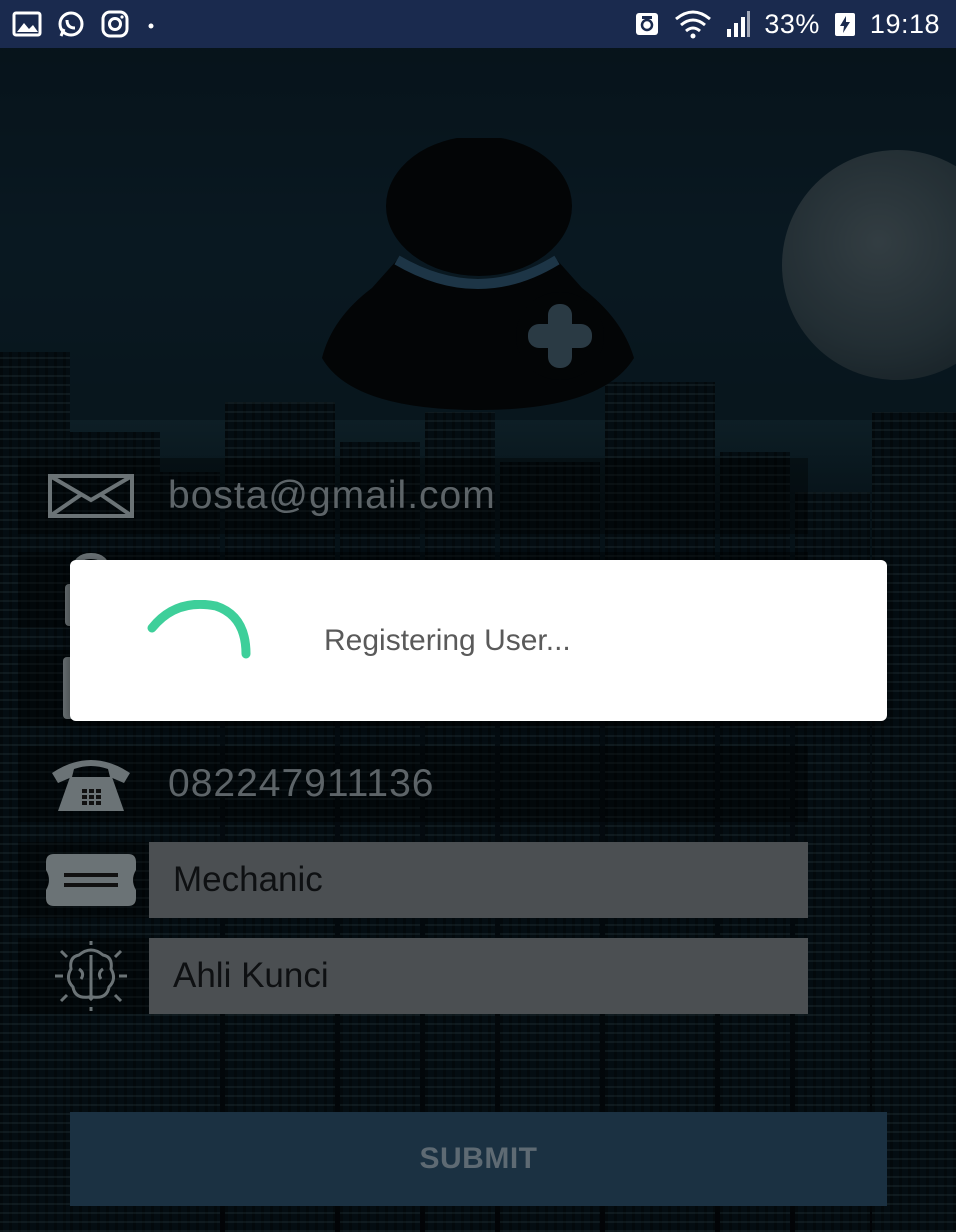  Describe the element at coordinates (332, 496) in the screenshot. I see `email-field: bosta@gmail.com` at that location.